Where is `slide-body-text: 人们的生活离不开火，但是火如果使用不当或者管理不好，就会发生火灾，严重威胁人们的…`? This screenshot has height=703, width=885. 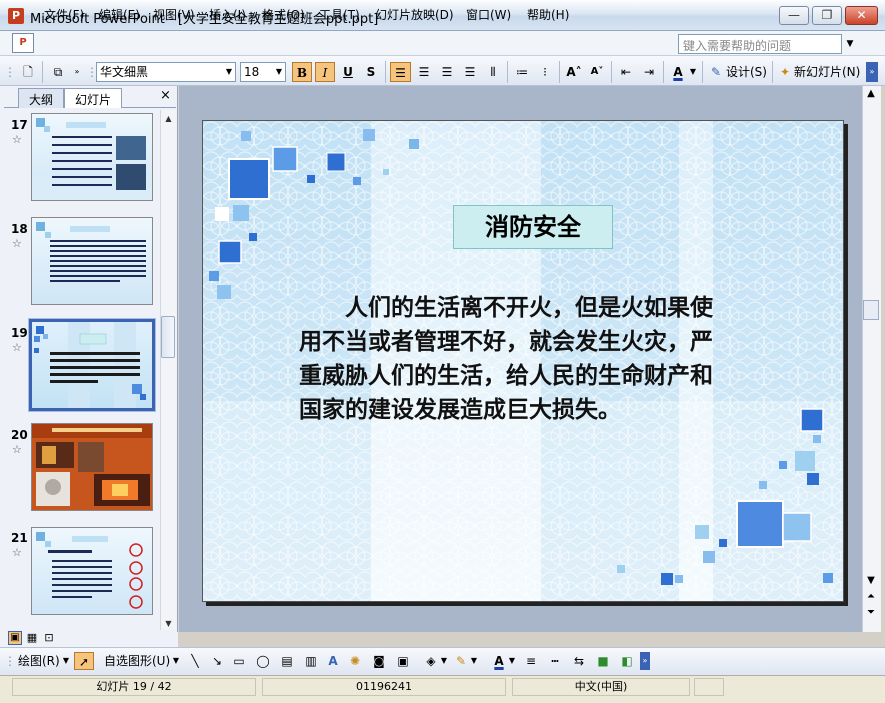
slide-body-text: 人们的生活离不开火，但是火如果使用不当或者管理不好，就会发生火灾，严重威胁人们的… is located at coordinates (515, 359).